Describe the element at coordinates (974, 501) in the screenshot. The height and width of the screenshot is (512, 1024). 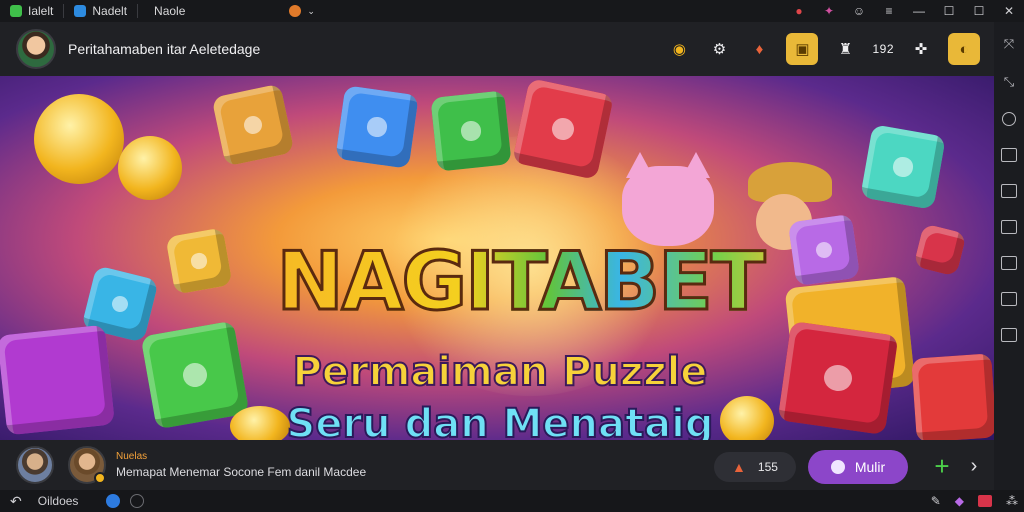
I see `system-tray: ✎ ◆ ⁂` at that location.